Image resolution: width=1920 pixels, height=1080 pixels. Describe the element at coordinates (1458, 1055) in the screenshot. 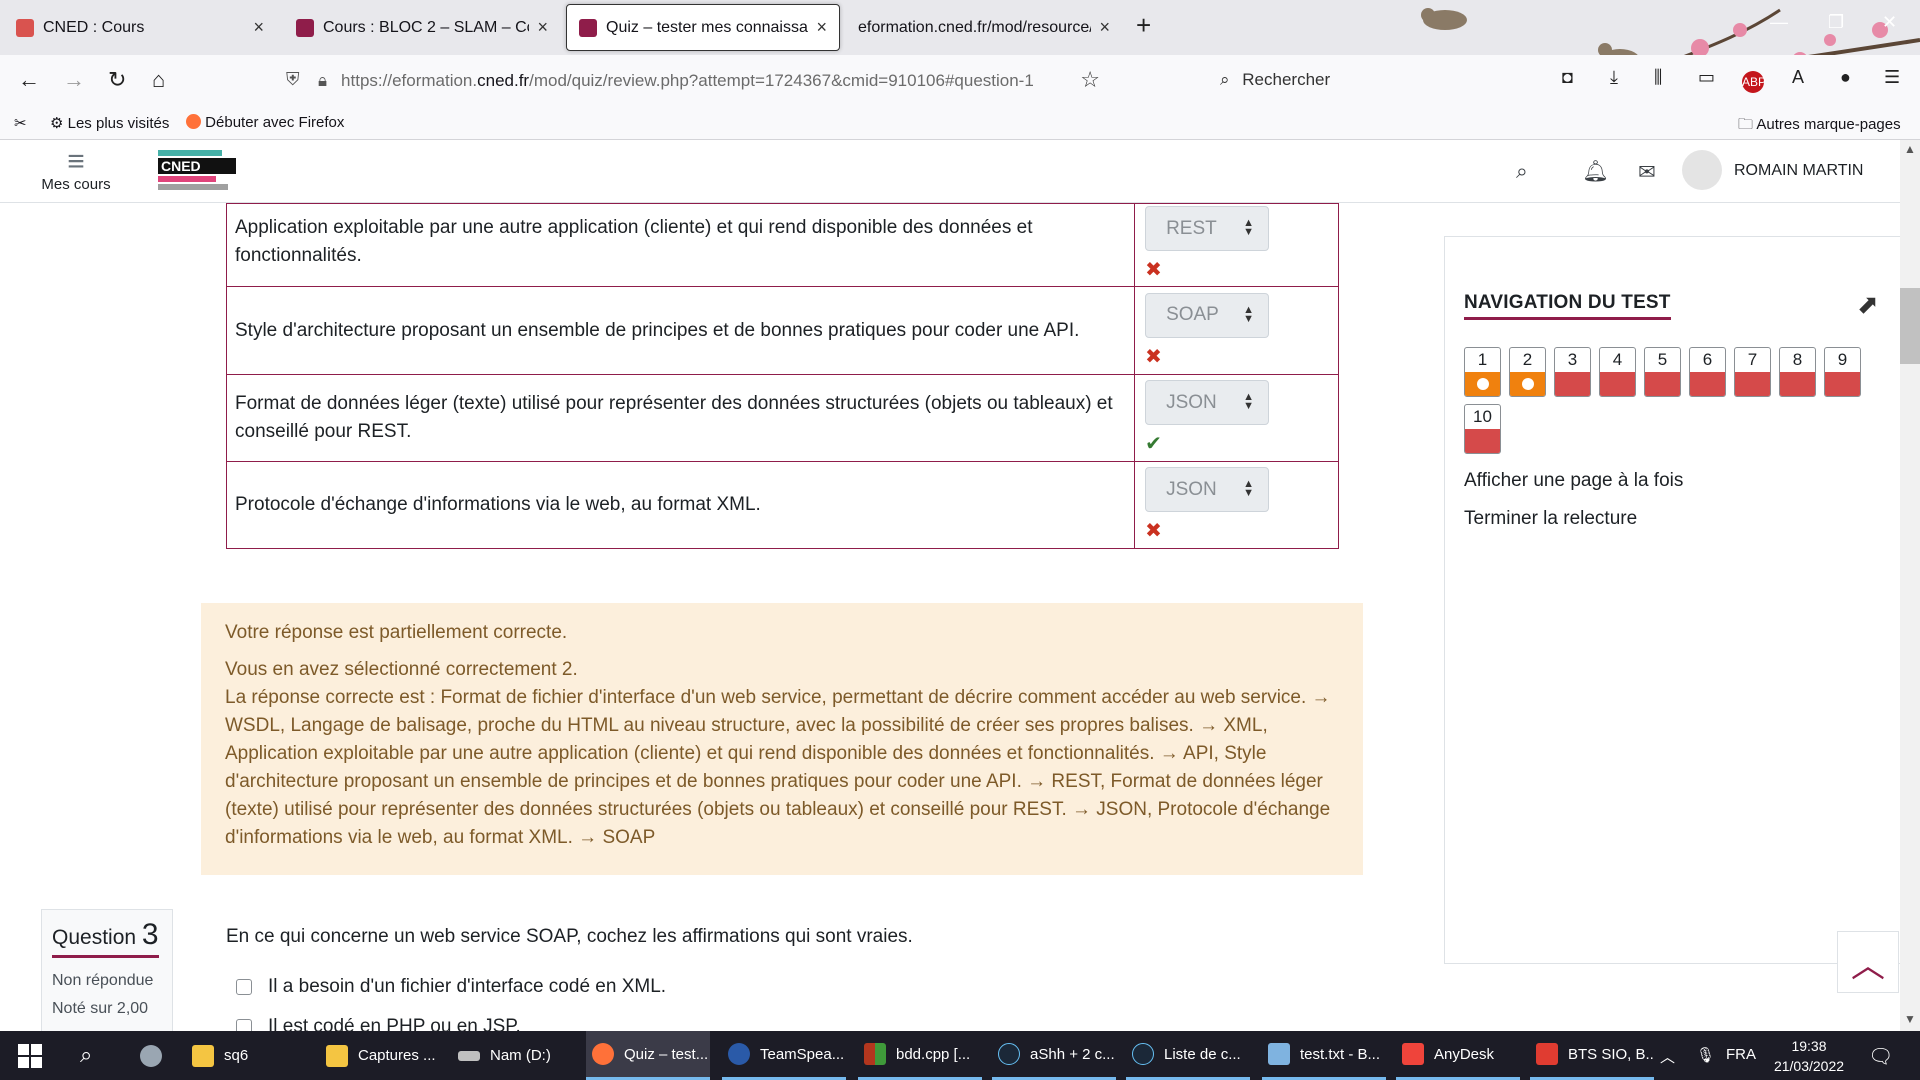

I see `taskbar-item-anydesk: AnyDesk` at that location.